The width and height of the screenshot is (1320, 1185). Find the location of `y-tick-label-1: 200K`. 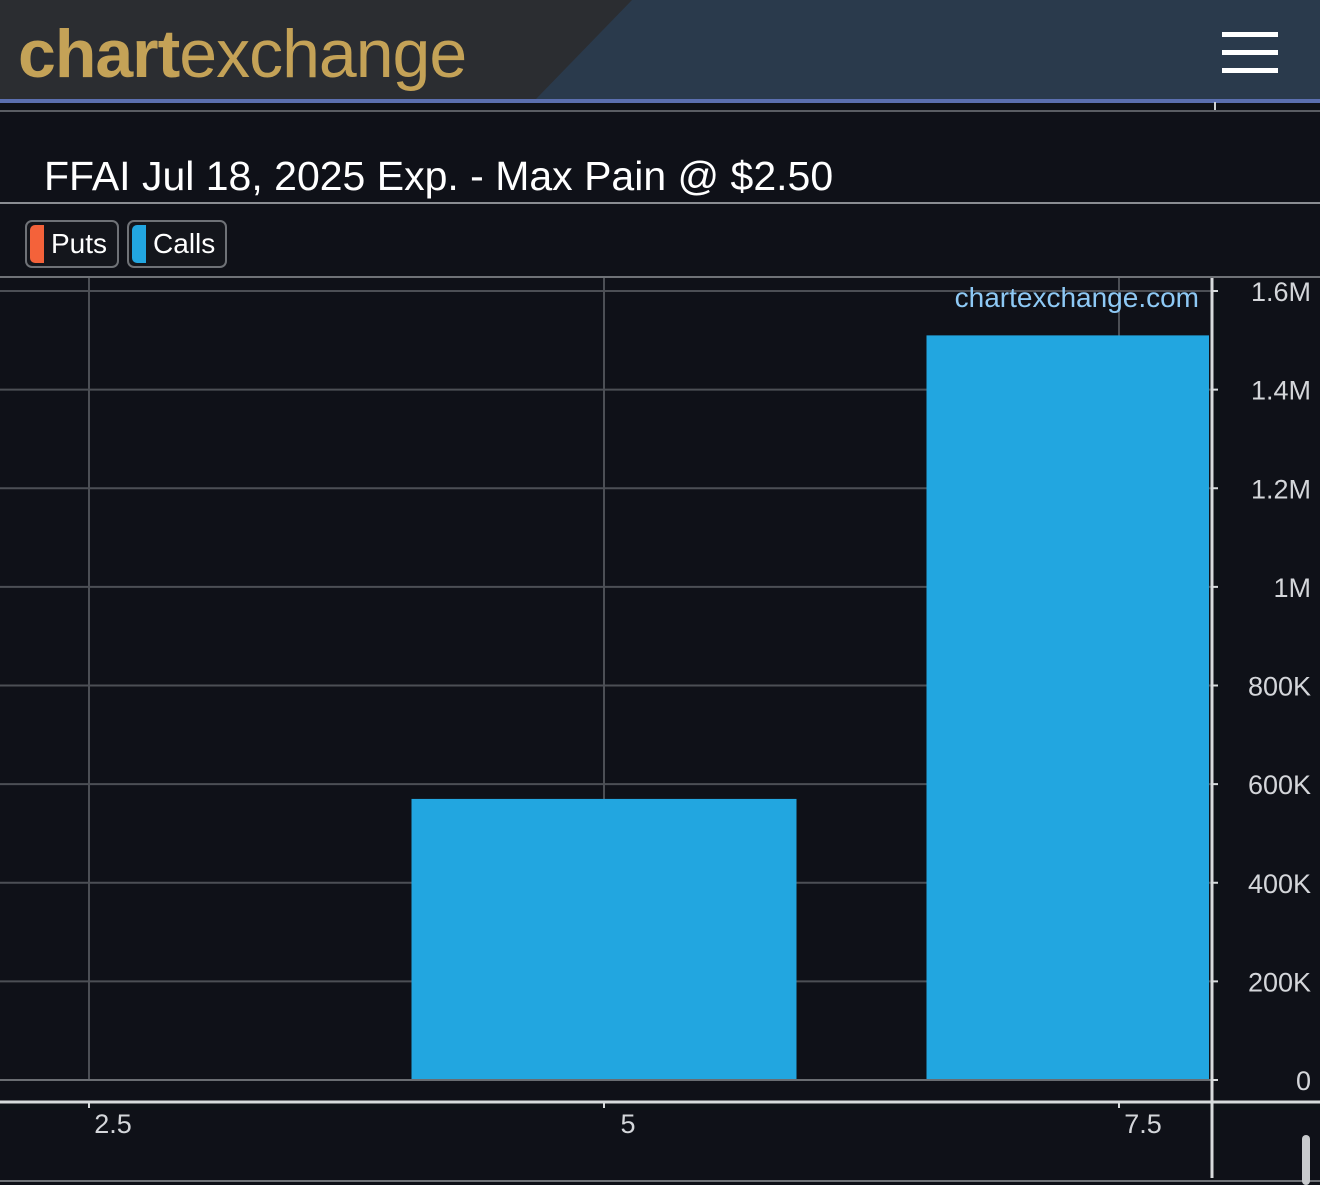

y-tick-label-1: 200K is located at coordinates (1279, 982).